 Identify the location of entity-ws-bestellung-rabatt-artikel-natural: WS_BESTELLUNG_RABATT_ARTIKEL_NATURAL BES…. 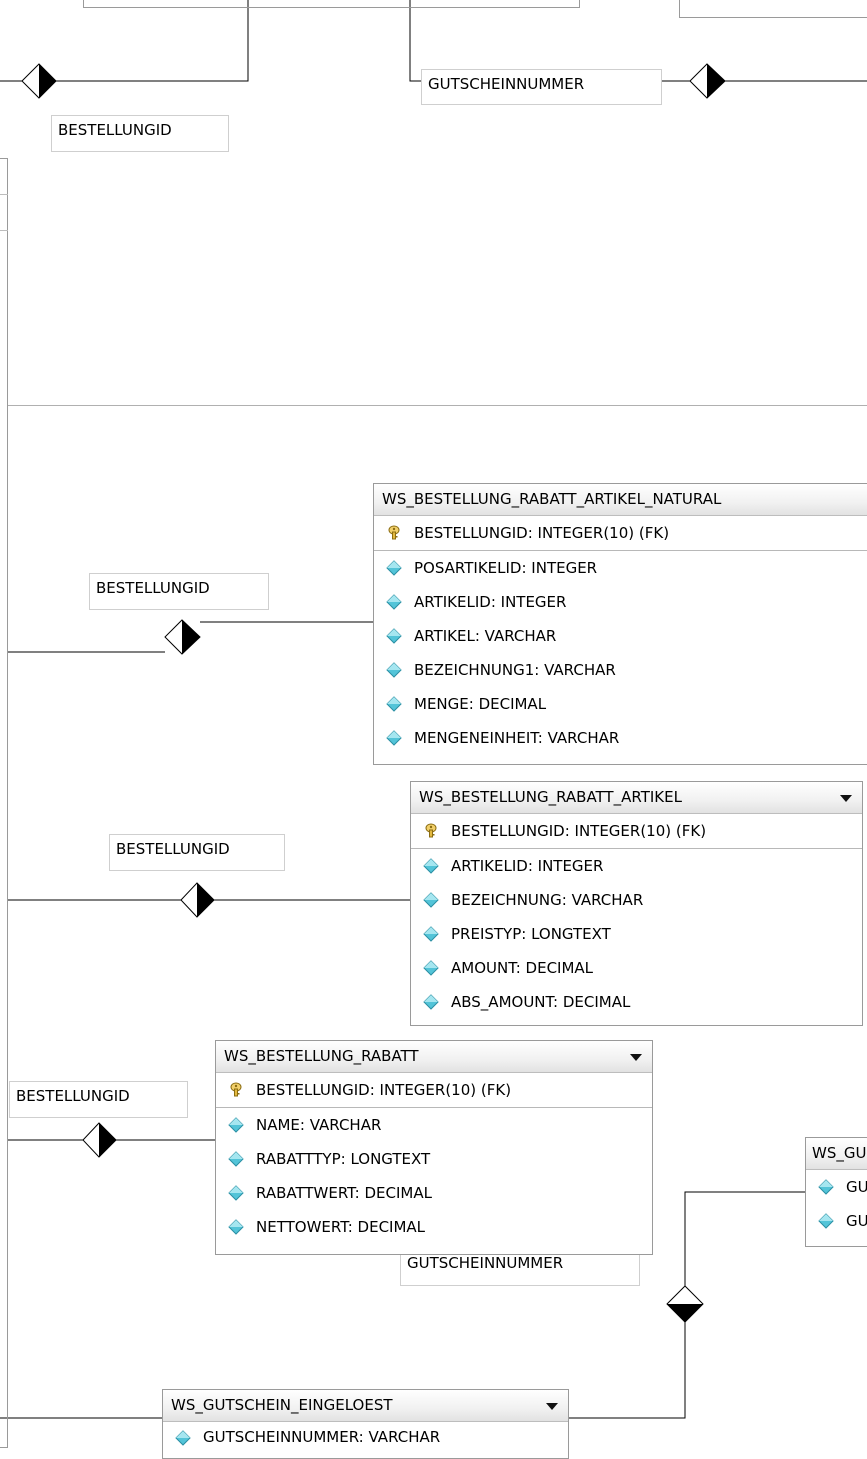
(620, 624).